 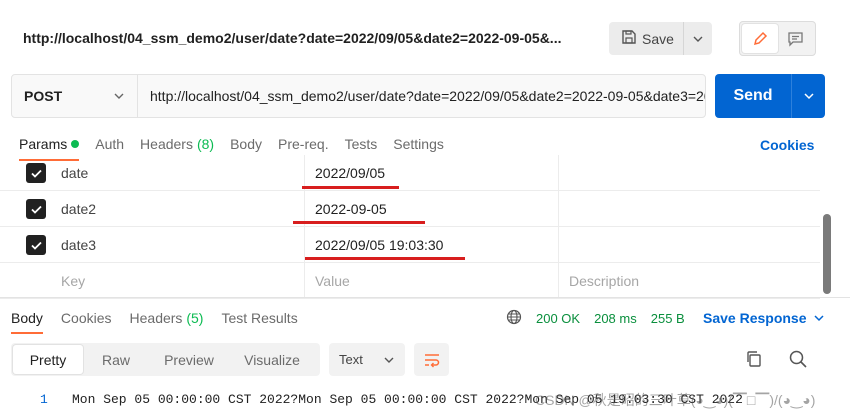 I want to click on param-value: 2022/09/05, so click(x=350, y=173).